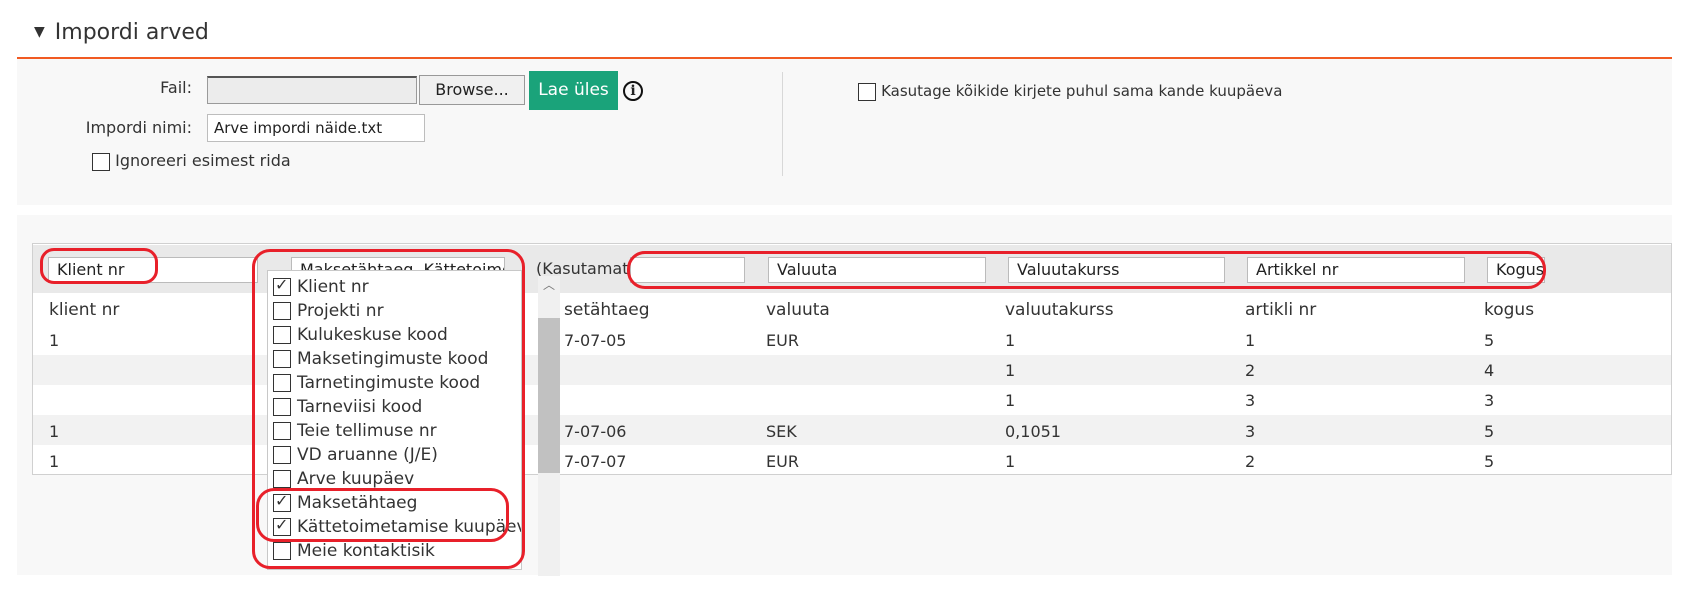  I want to click on ignore-first-row-label: Ignoreeri esimest rida, so click(203, 160).